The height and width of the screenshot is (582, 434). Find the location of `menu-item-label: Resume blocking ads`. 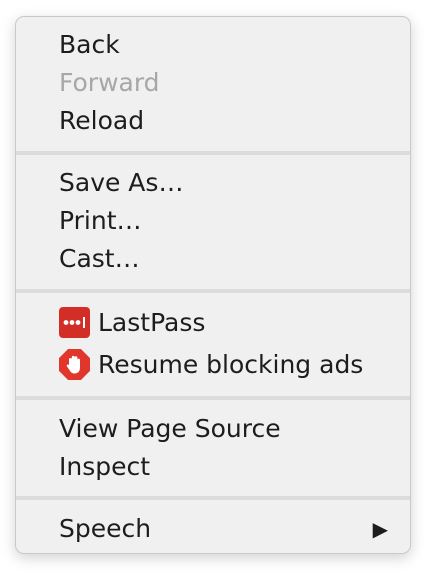

menu-item-label: Resume blocking ads is located at coordinates (231, 364).